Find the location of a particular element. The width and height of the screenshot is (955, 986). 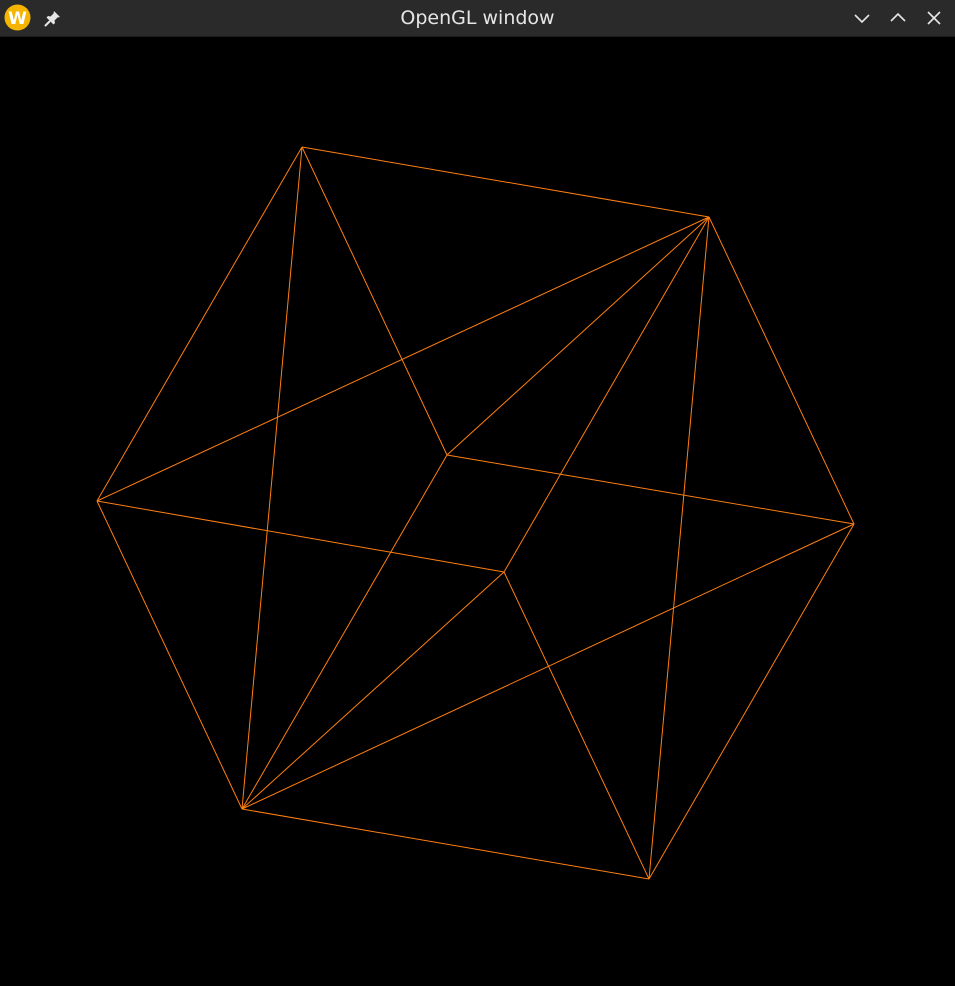

cube-edge-ag is located at coordinates (374, 301).